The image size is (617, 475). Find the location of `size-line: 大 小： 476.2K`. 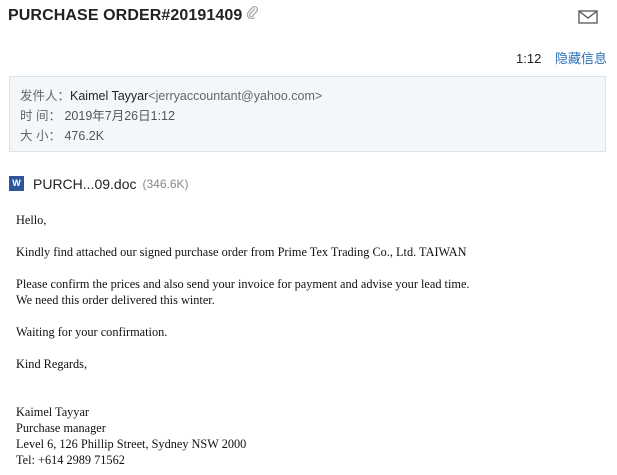

size-line: 大 小： 476.2K is located at coordinates (62, 134).